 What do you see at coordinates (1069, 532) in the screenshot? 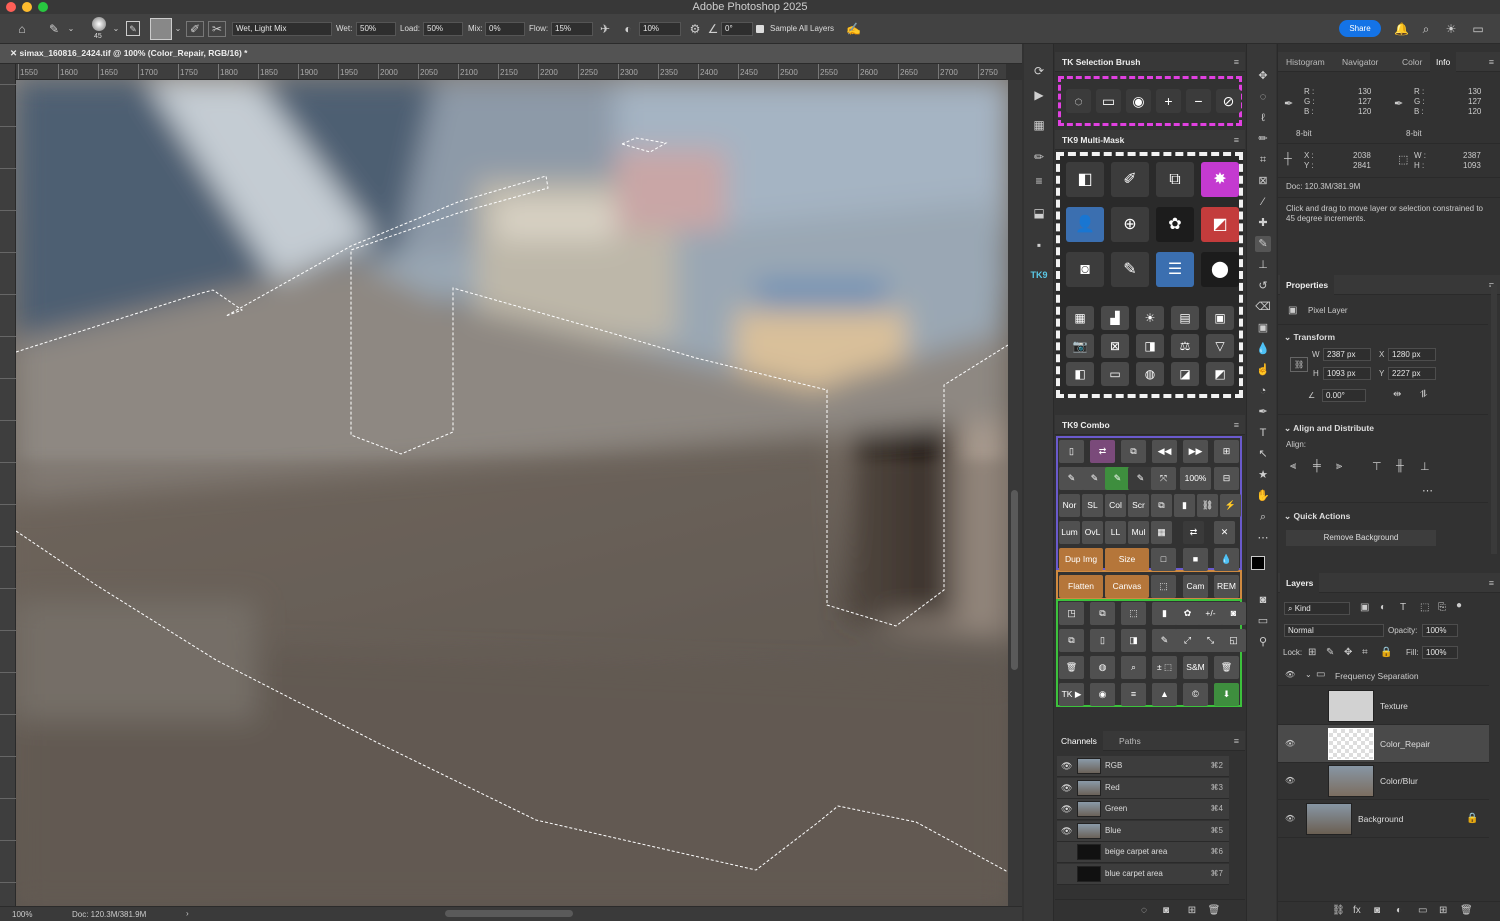
I see `combo-lum-button: Lum` at bounding box center [1069, 532].